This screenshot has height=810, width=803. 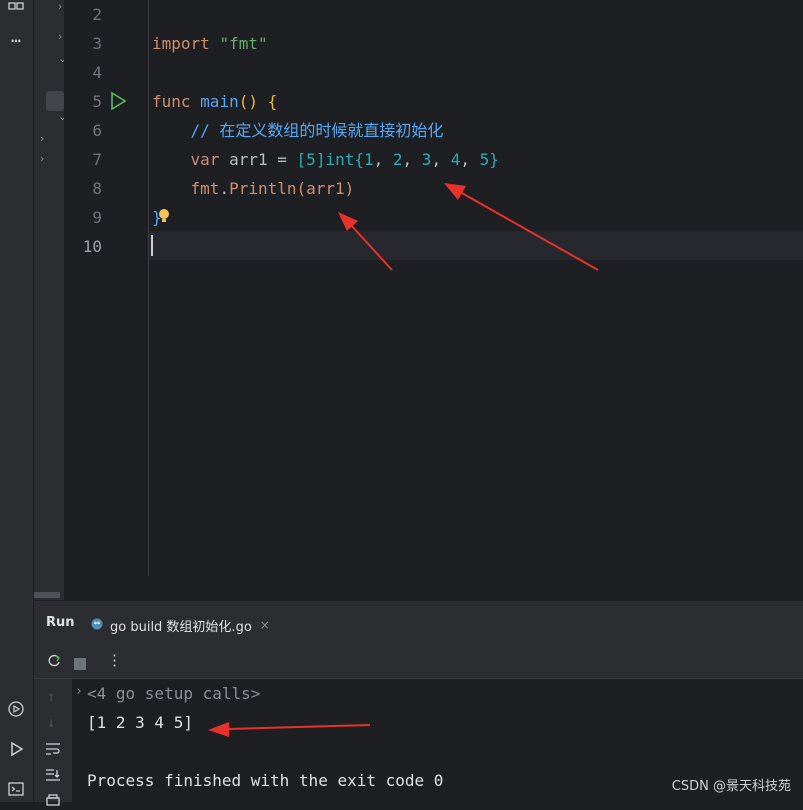 What do you see at coordinates (494, 159) in the screenshot?
I see `brace: }` at bounding box center [494, 159].